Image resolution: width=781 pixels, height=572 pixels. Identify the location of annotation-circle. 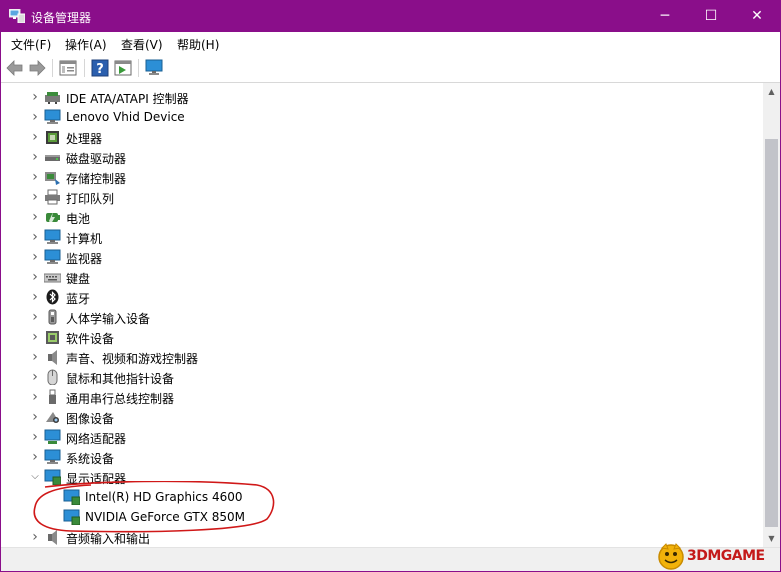
(154, 507).